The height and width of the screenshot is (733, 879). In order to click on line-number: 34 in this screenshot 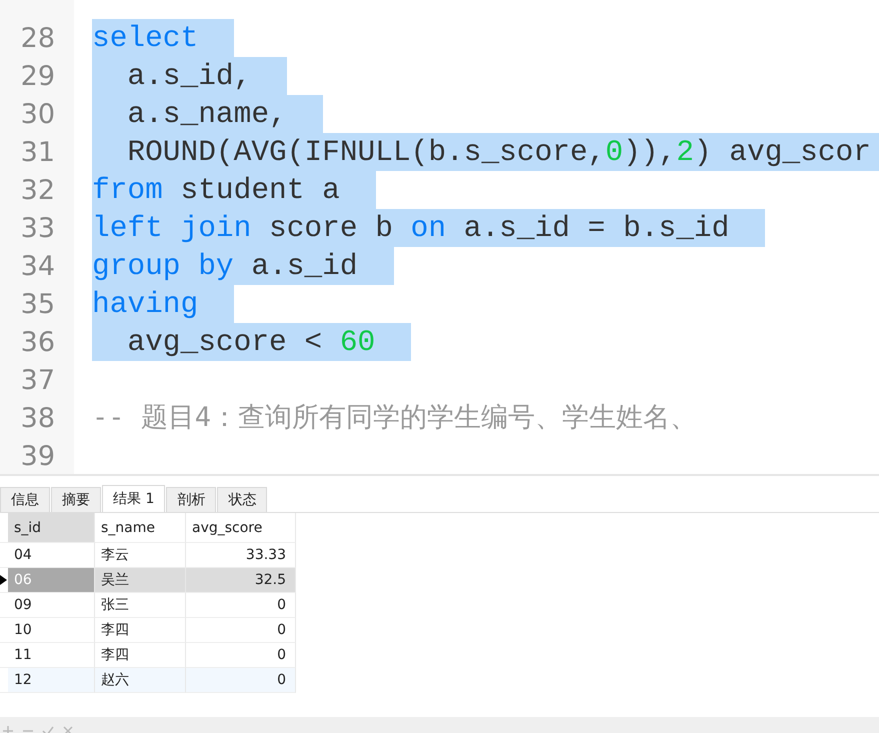, I will do `click(38, 266)`.